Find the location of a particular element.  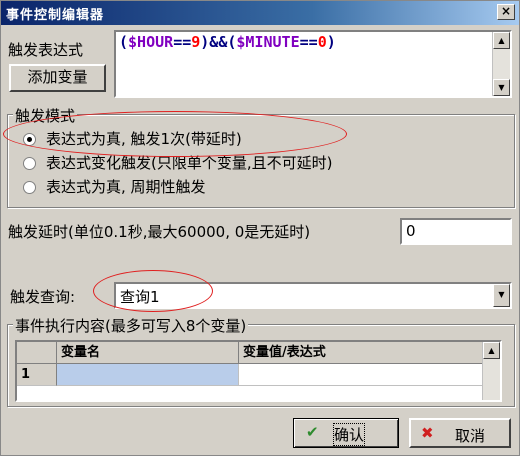

window-title: 事件控制编辑器 is located at coordinates (55, 15).